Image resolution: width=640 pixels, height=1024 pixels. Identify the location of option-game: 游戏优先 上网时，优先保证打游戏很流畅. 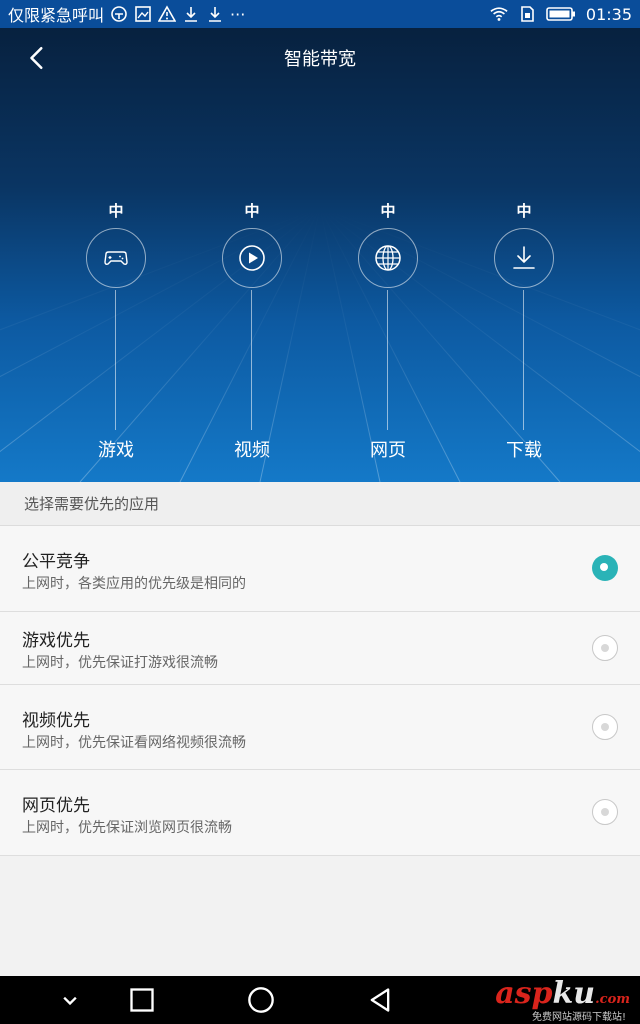
(320, 648).